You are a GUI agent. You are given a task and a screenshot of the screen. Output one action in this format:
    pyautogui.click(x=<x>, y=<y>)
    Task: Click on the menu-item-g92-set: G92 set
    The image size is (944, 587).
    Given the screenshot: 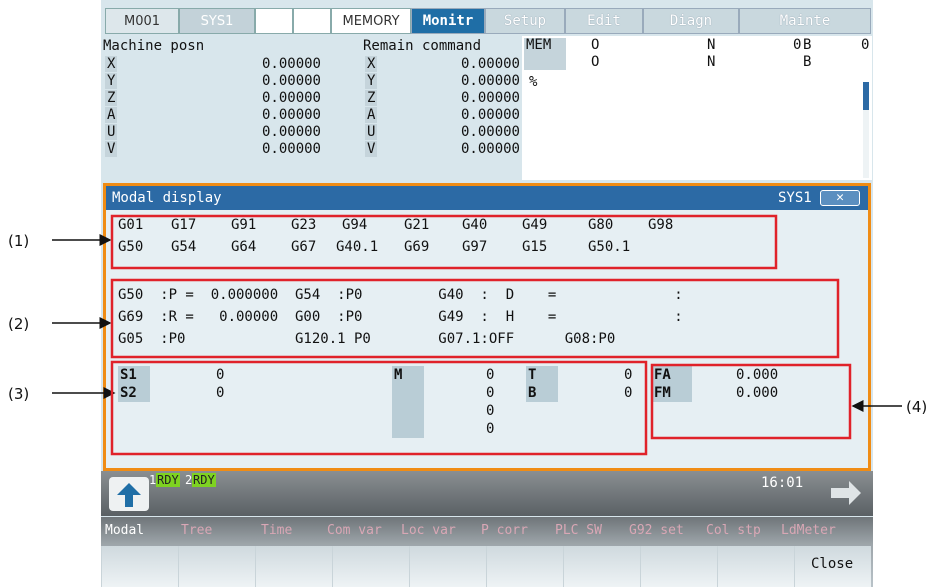 What is the action you would take?
    pyautogui.click(x=656, y=530)
    